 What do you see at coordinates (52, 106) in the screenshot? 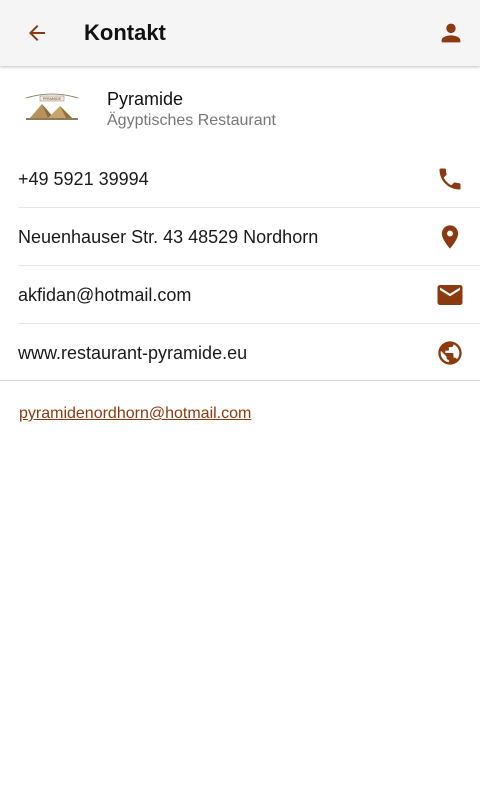
I see `restaurant-logo: PYRAMIDE` at bounding box center [52, 106].